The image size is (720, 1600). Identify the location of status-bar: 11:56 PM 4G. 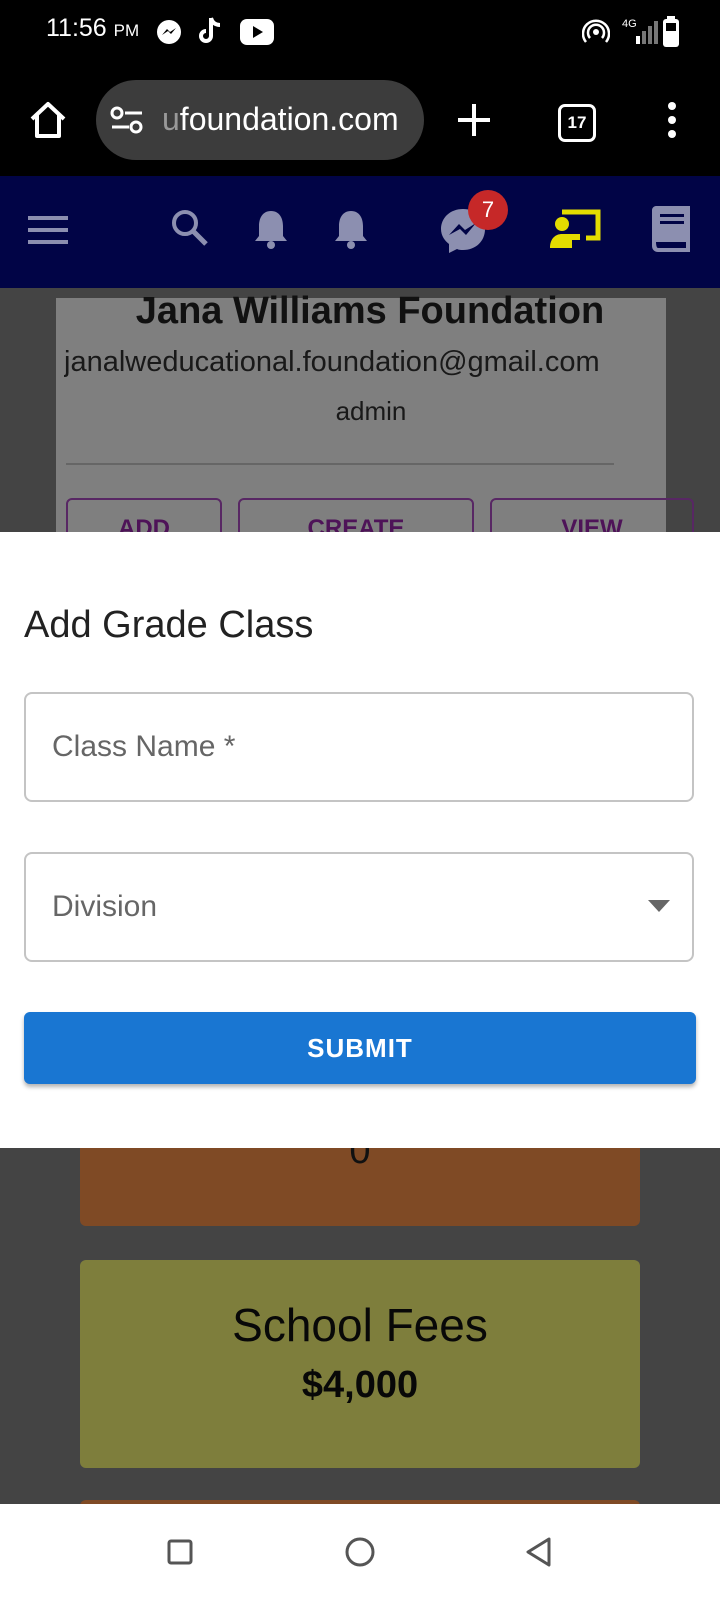
(360, 32).